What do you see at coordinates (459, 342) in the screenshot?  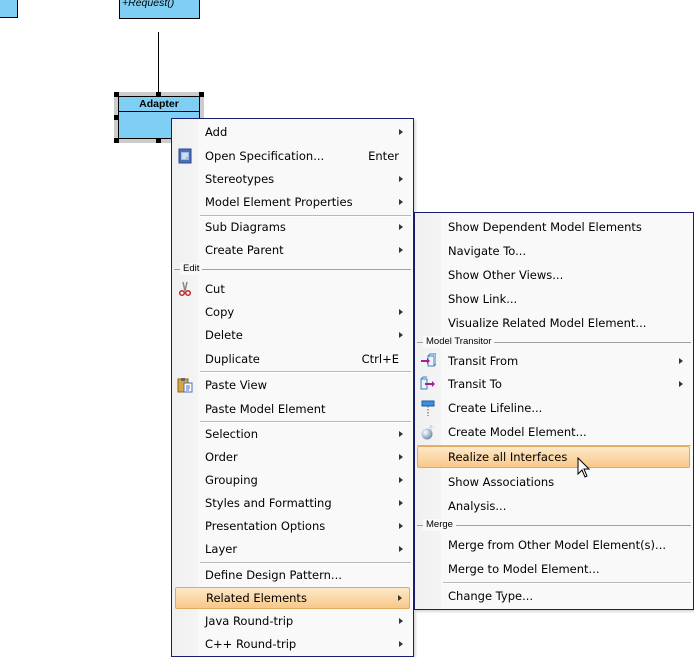 I see `group-label: Model Transitor` at bounding box center [459, 342].